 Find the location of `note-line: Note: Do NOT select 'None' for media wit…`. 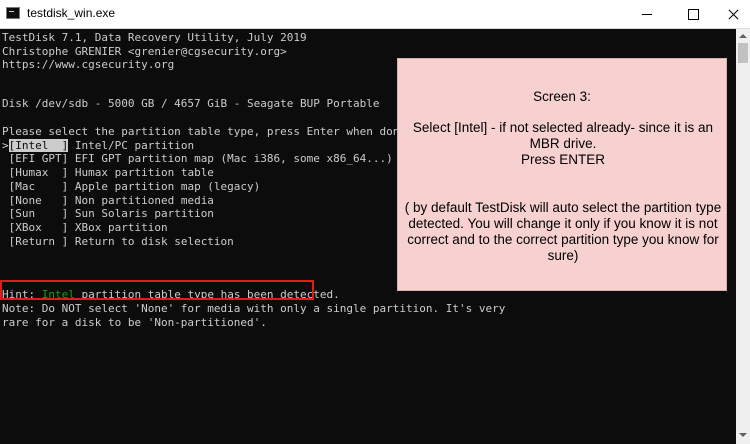

note-line: Note: Do NOT select 'None' for media wit… is located at coordinates (254, 309).